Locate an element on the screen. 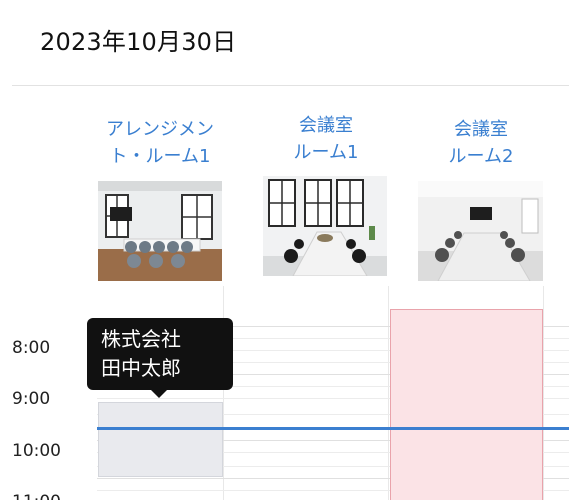  tooltip-person: 田中太郎 is located at coordinates (141, 368).